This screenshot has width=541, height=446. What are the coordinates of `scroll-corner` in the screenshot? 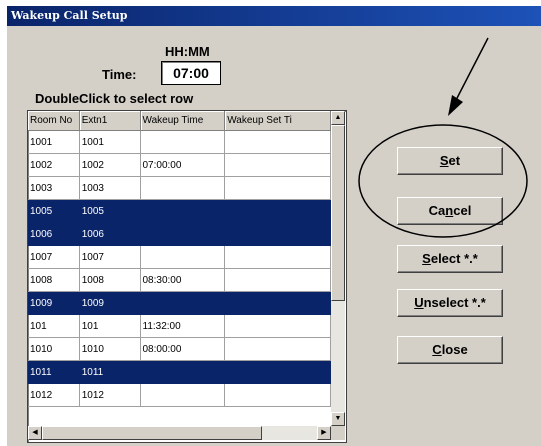 It's located at (338, 433).